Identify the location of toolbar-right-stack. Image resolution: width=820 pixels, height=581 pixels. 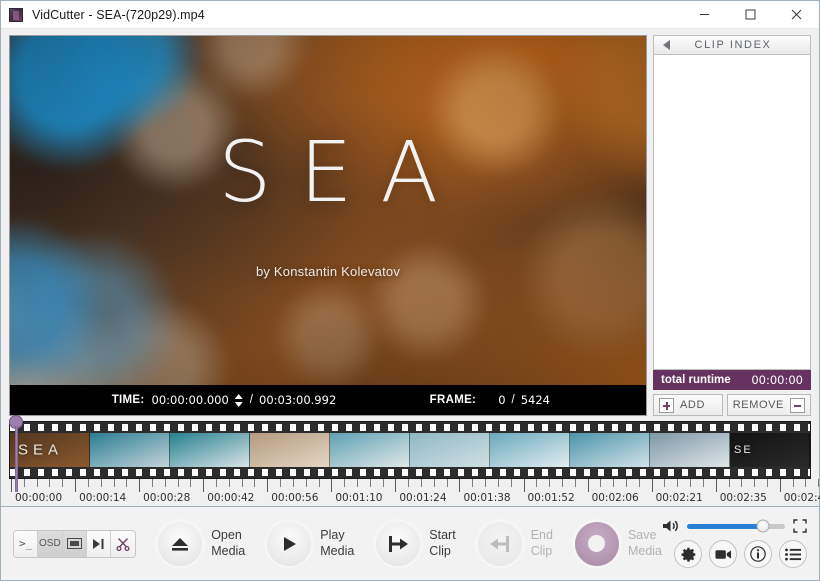
(734, 543).